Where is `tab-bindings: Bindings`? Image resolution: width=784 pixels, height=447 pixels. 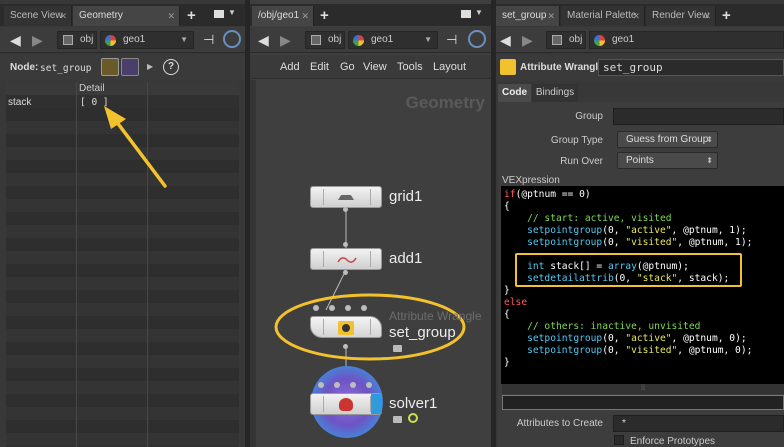 tab-bindings: Bindings is located at coordinates (555, 93).